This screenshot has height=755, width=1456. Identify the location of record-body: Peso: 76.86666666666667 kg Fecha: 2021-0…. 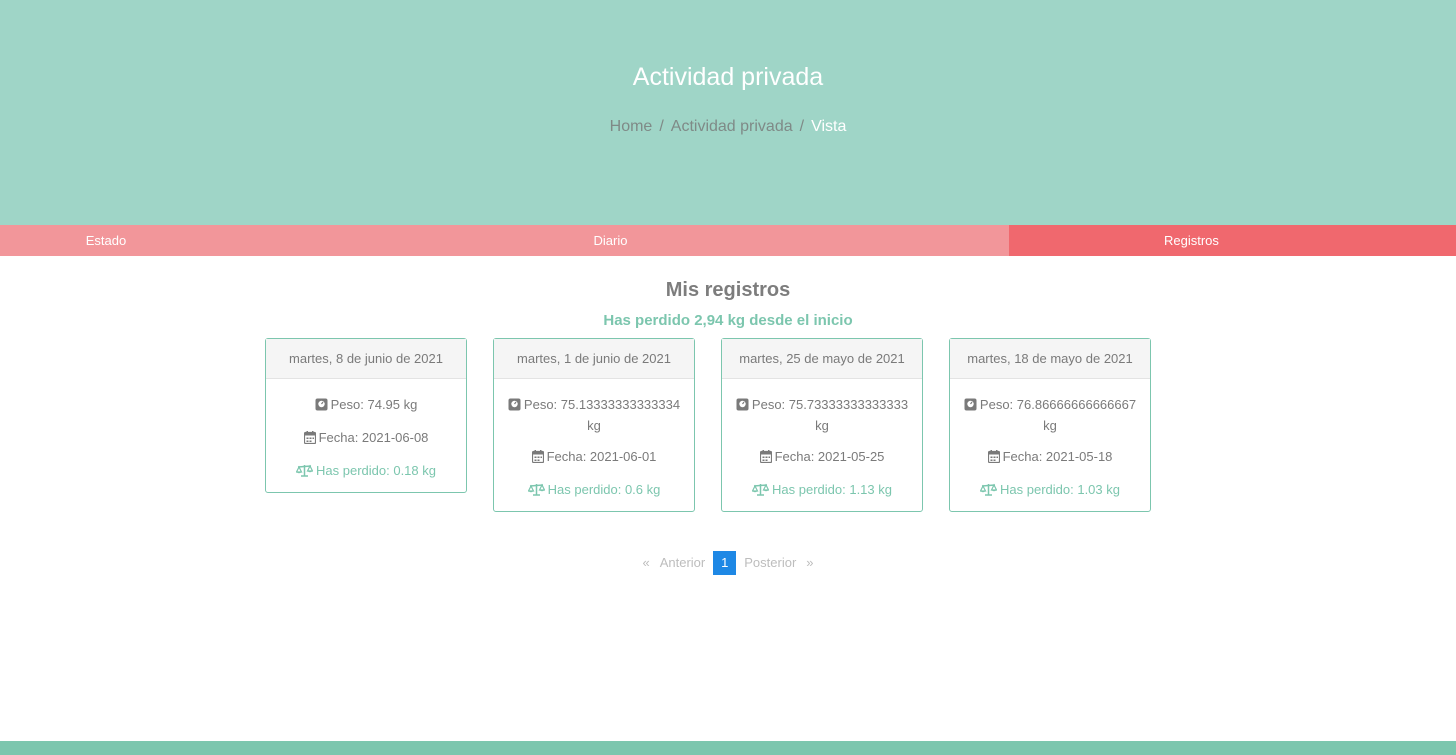
(1050, 449).